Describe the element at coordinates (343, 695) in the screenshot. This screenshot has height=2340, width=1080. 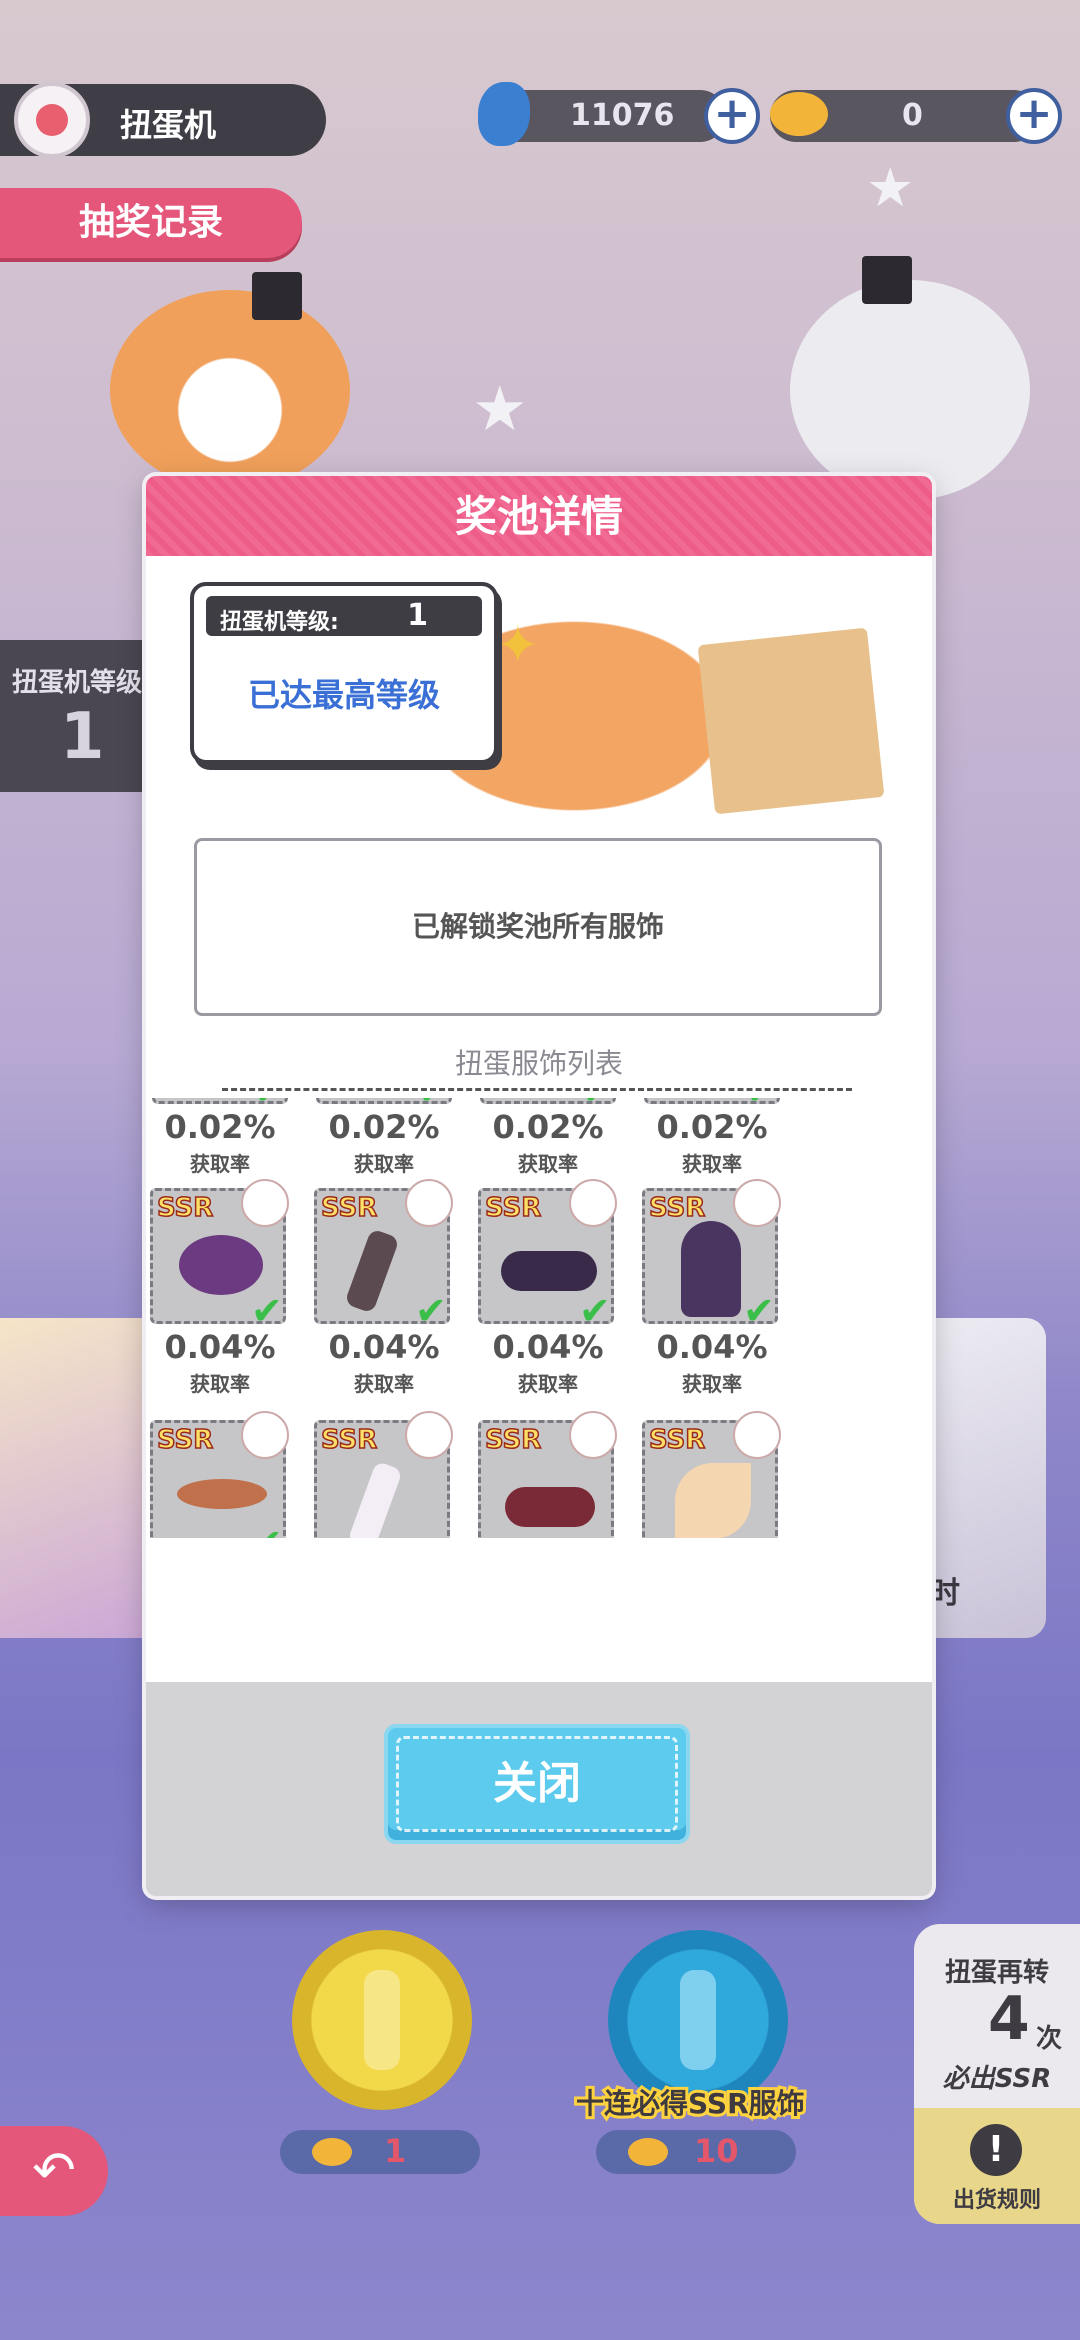
I see `max-level-text: 已达最高等级` at that location.